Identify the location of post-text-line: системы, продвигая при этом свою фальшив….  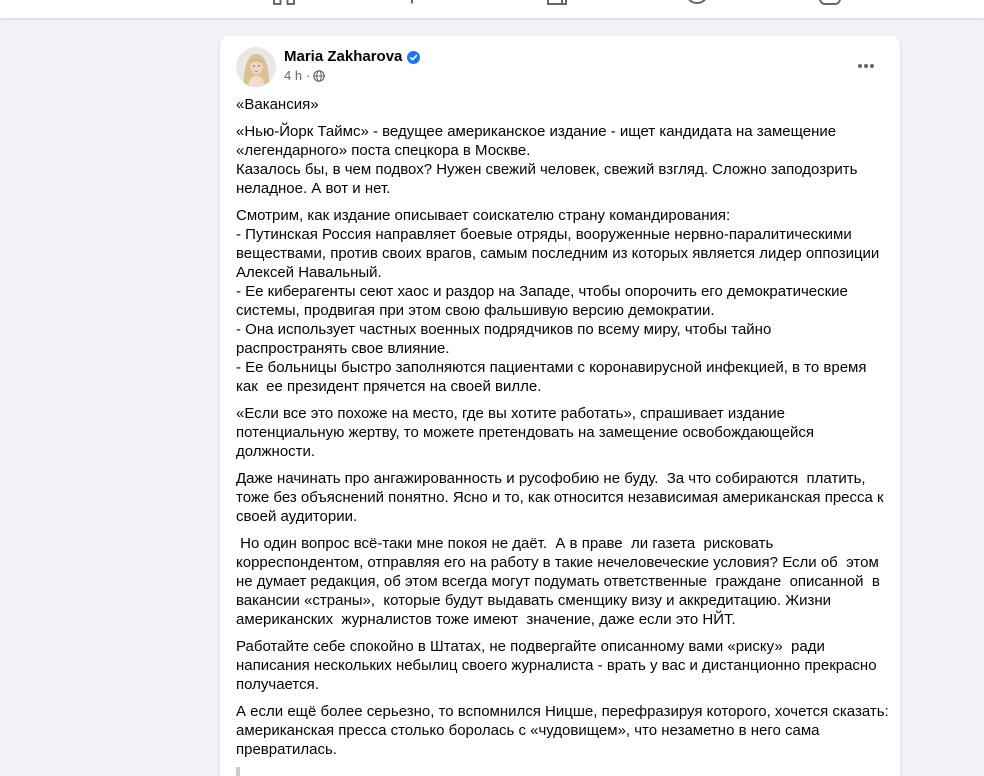
(475, 310).